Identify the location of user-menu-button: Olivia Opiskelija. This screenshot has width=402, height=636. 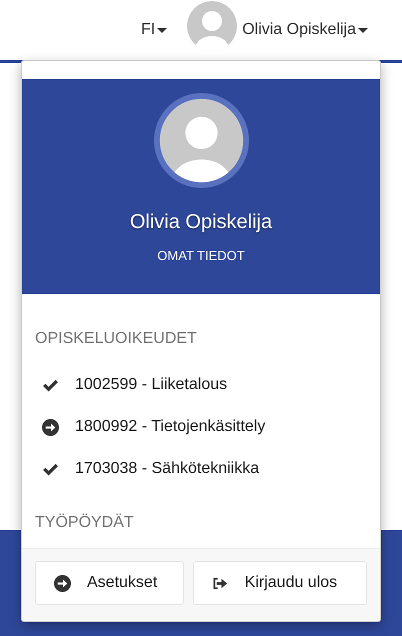
(305, 30).